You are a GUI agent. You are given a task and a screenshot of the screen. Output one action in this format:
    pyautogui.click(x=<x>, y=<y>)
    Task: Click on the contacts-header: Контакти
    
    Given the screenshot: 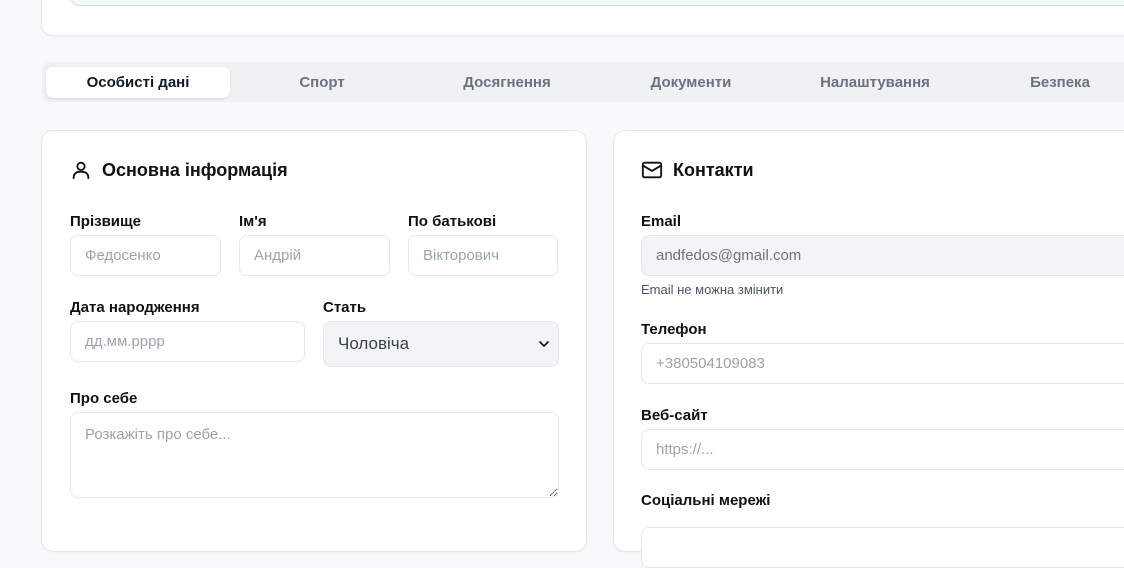 What is the action you would take?
    pyautogui.click(x=697, y=170)
    